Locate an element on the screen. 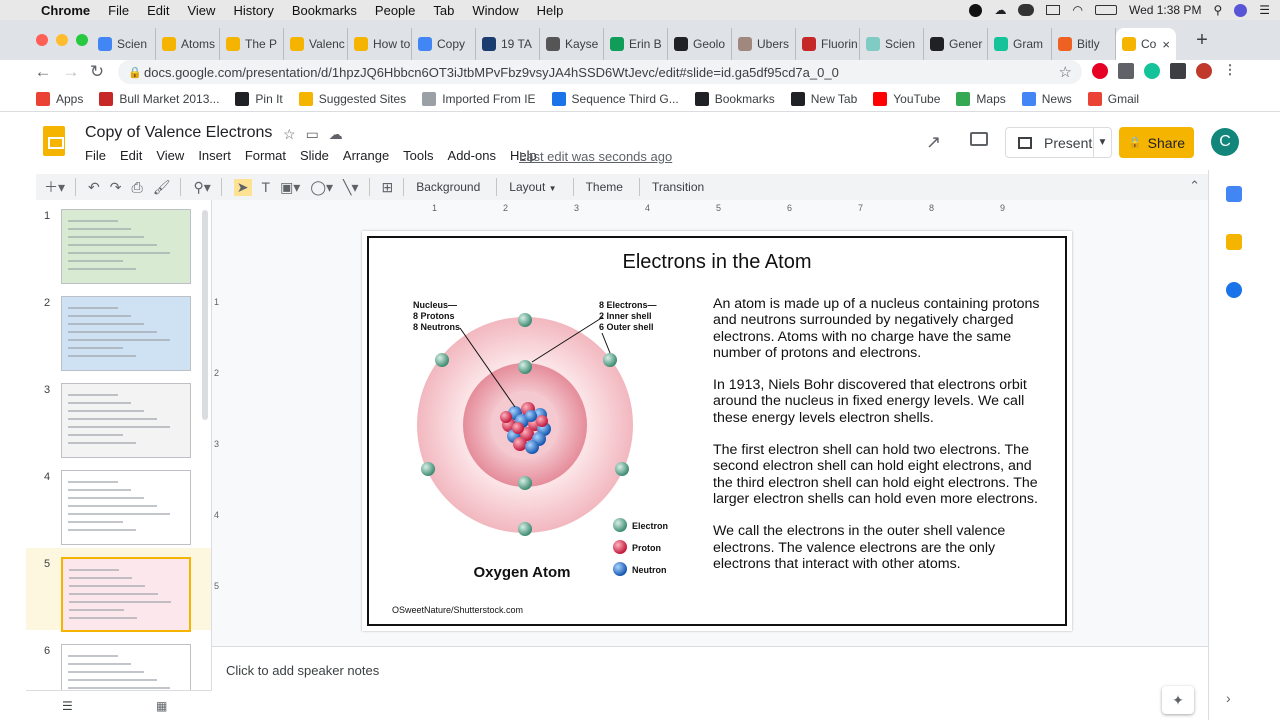 The width and height of the screenshot is (1280, 720). text-box-icon: T is located at coordinates (266, 187).